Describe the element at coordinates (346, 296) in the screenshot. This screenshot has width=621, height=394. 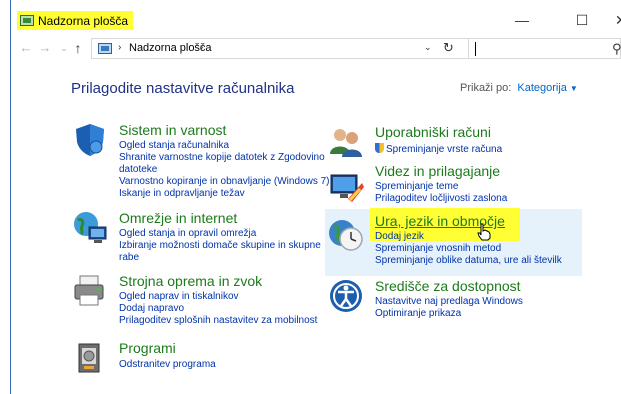
I see `accessibility-icon` at that location.